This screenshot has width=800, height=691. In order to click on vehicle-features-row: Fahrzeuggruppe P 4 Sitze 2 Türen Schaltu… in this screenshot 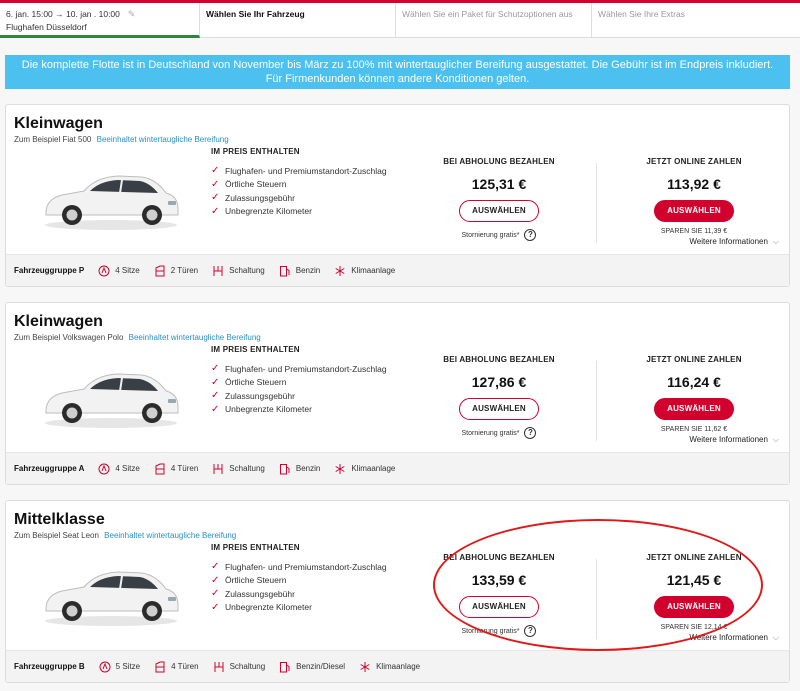, I will do `click(397, 270)`.